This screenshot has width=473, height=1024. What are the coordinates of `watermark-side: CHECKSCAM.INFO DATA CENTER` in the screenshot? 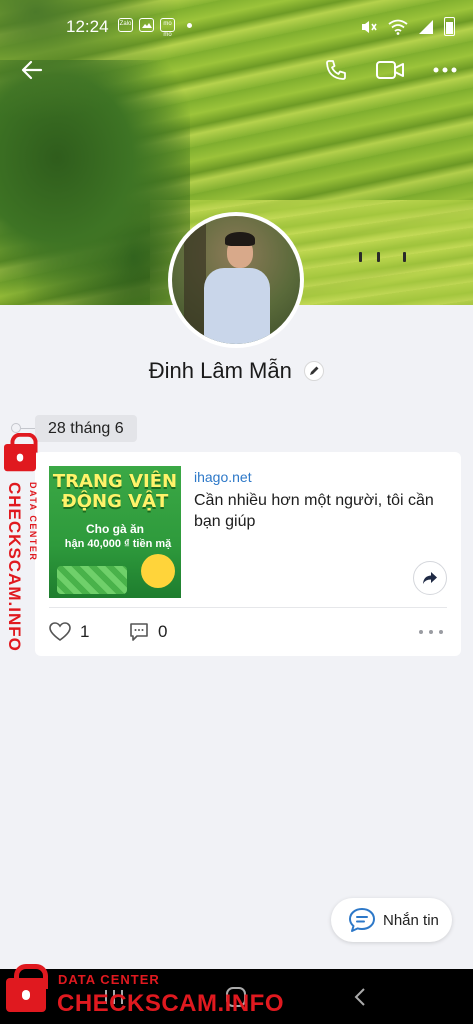 It's located at (23, 555).